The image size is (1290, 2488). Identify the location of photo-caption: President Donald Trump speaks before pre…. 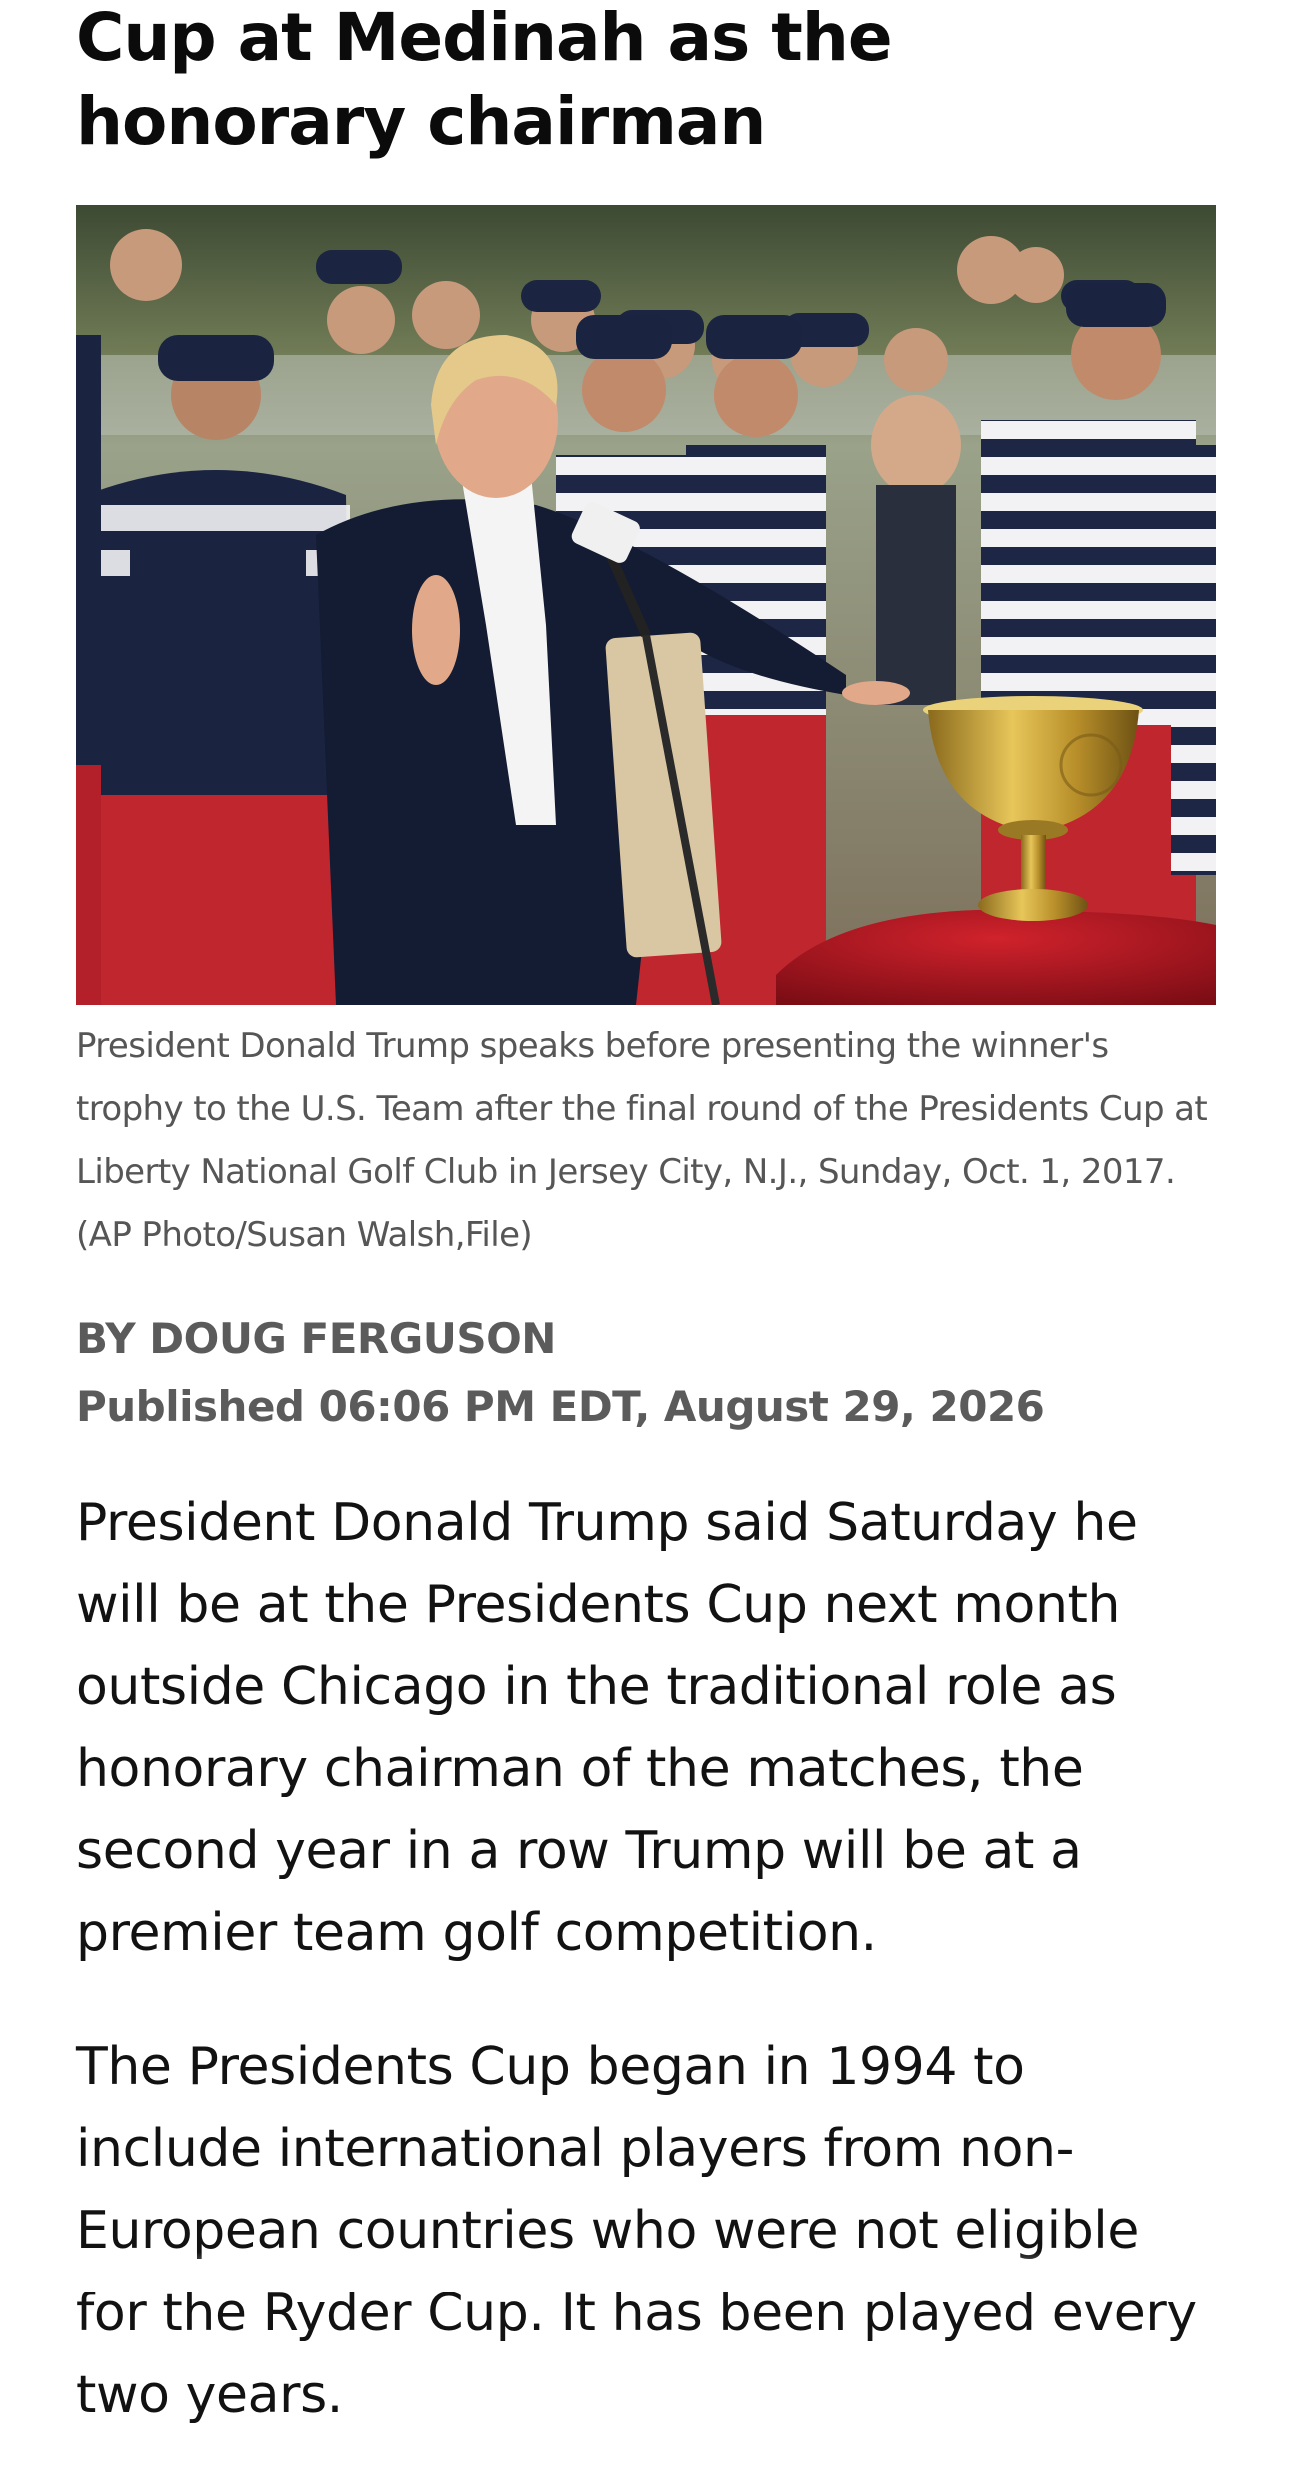
(642, 1140).